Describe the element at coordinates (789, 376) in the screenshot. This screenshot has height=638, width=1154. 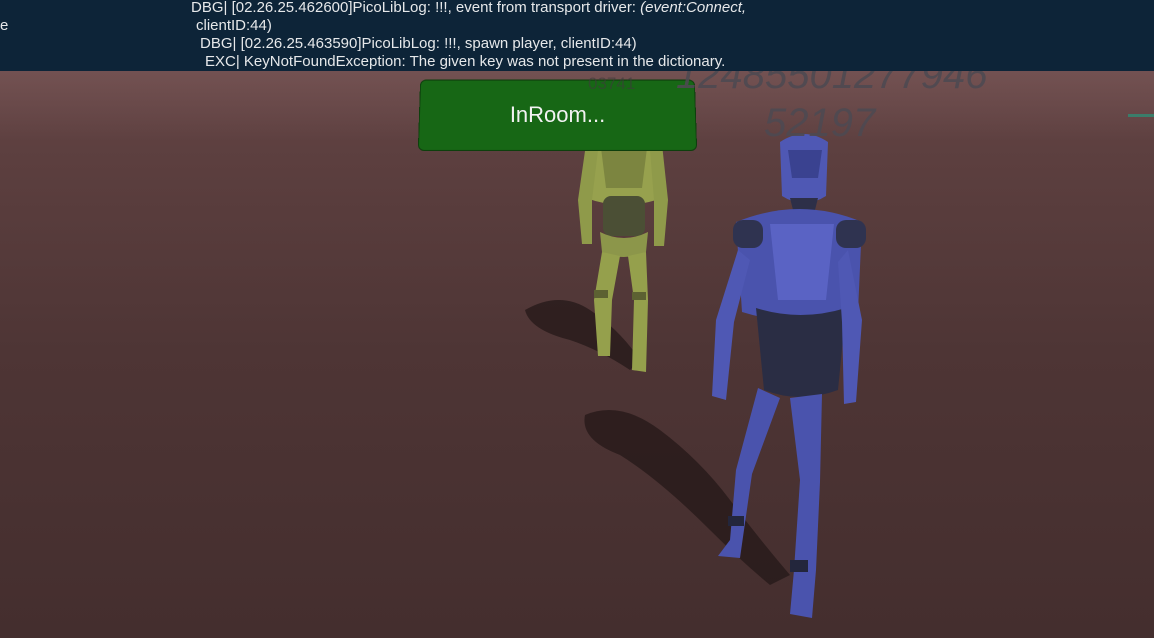
I see `local-player-avatar` at that location.